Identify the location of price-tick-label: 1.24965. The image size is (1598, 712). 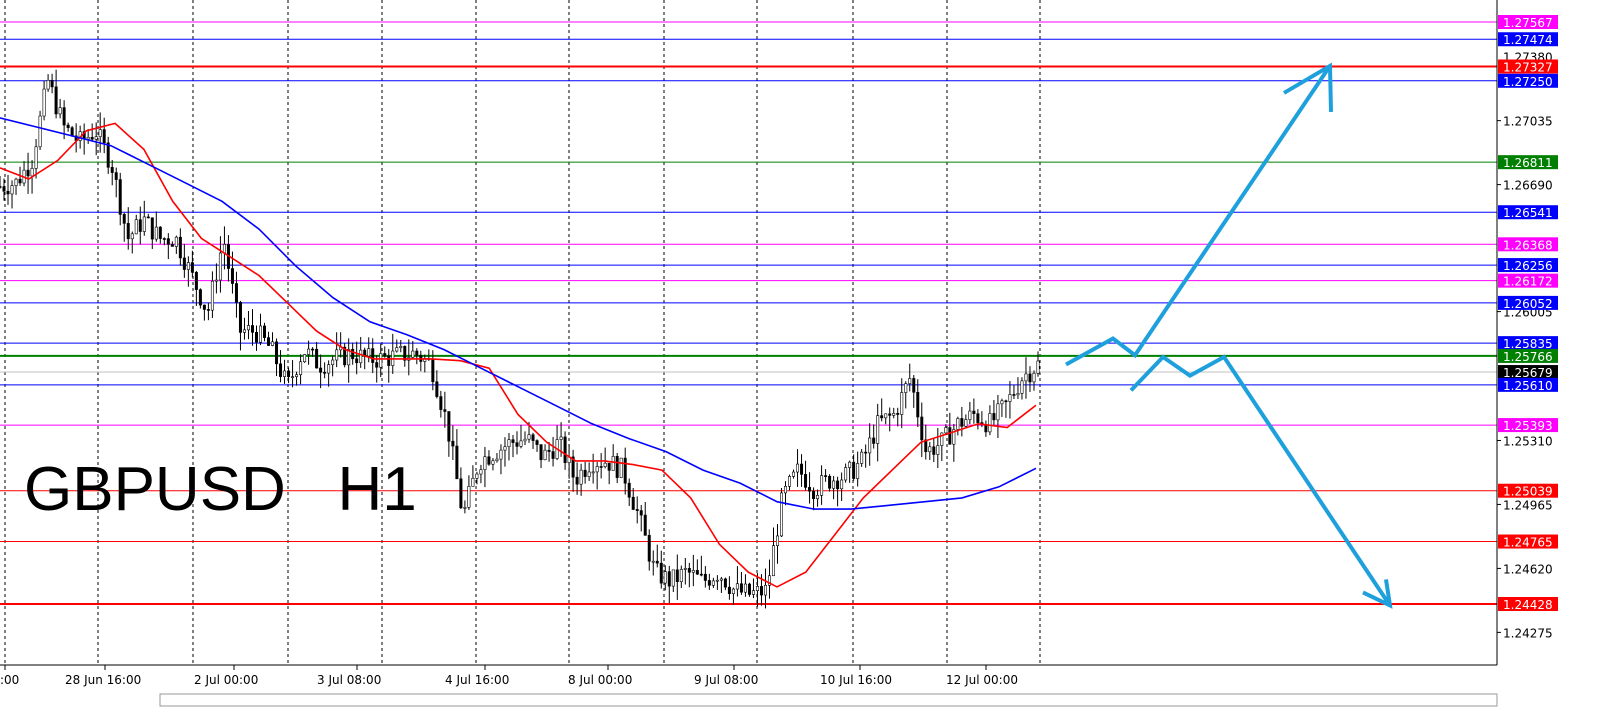
(1528, 505).